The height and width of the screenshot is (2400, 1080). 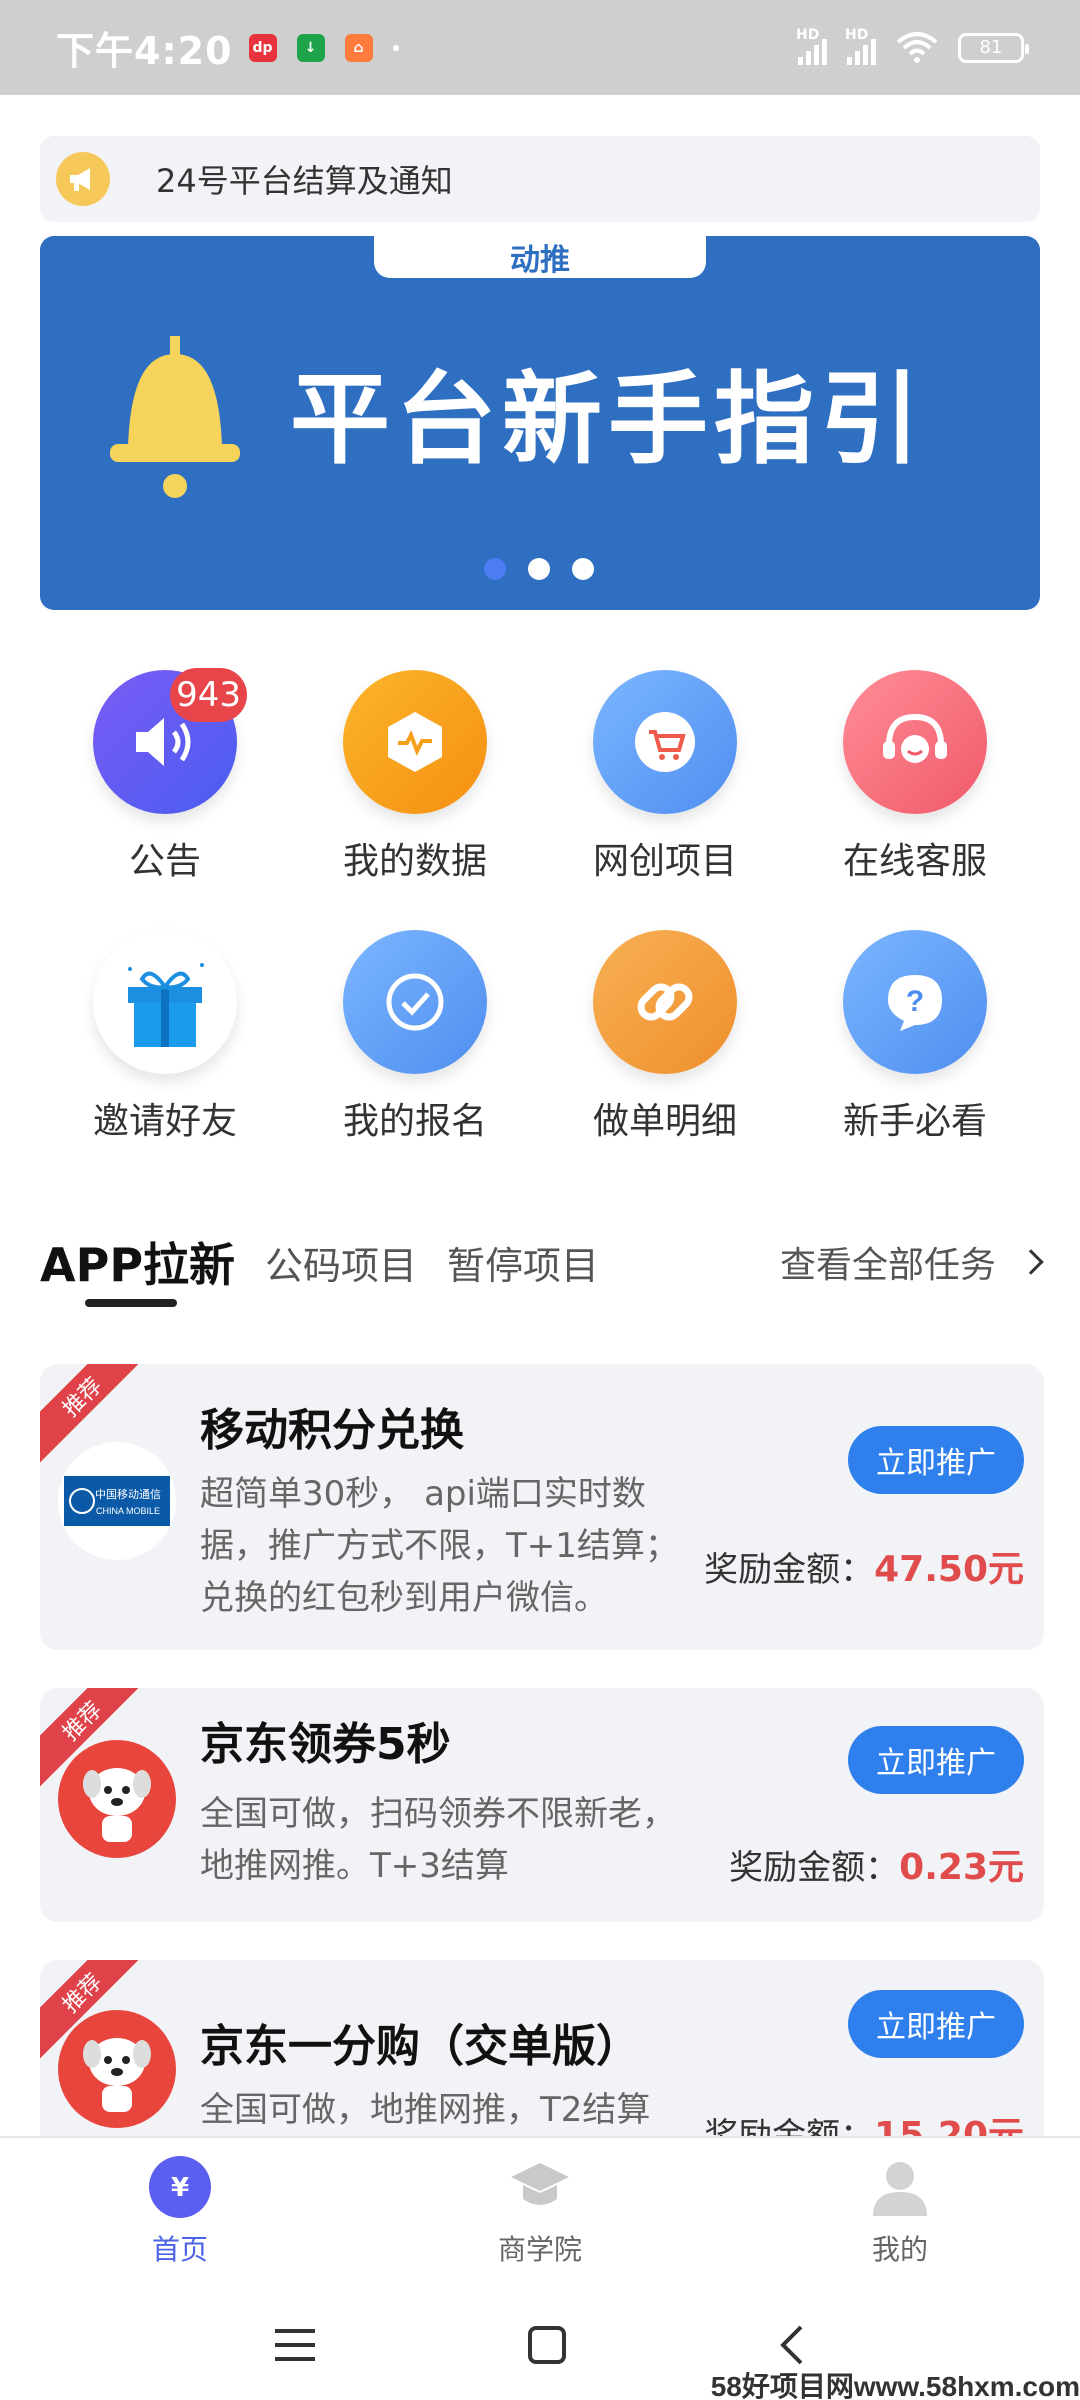 What do you see at coordinates (179, 2249) in the screenshot?
I see `nav-label: 首页` at bounding box center [179, 2249].